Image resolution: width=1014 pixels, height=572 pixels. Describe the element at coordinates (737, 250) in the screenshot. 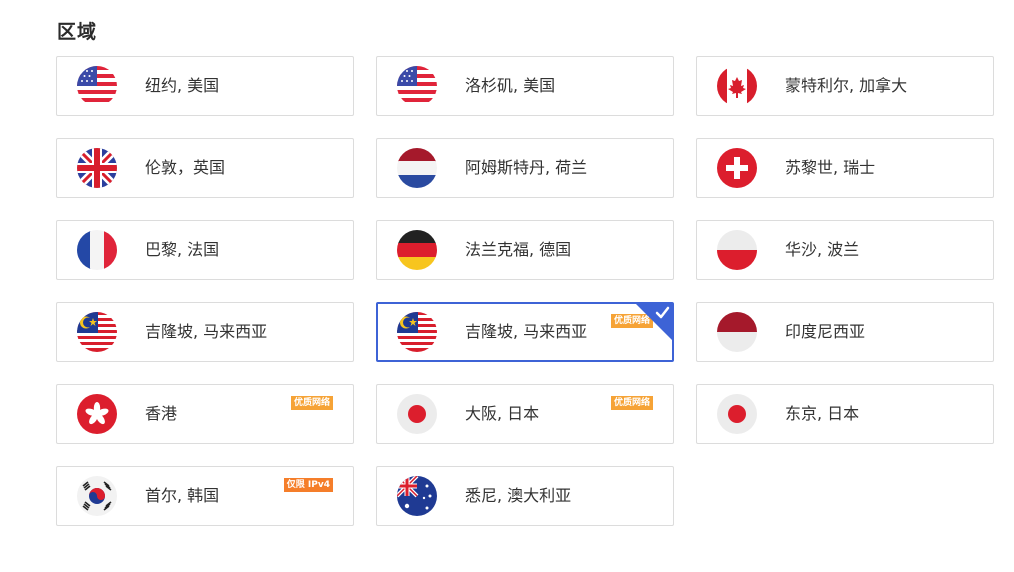

I see `poland-flag-icon` at that location.